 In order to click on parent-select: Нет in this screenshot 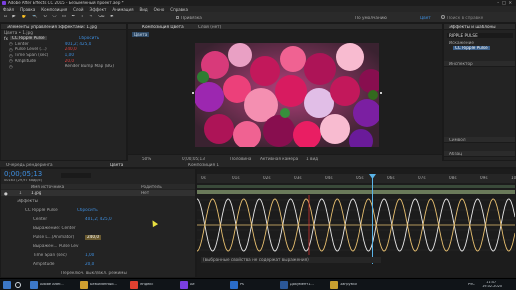, I will do `click(145, 193)`.